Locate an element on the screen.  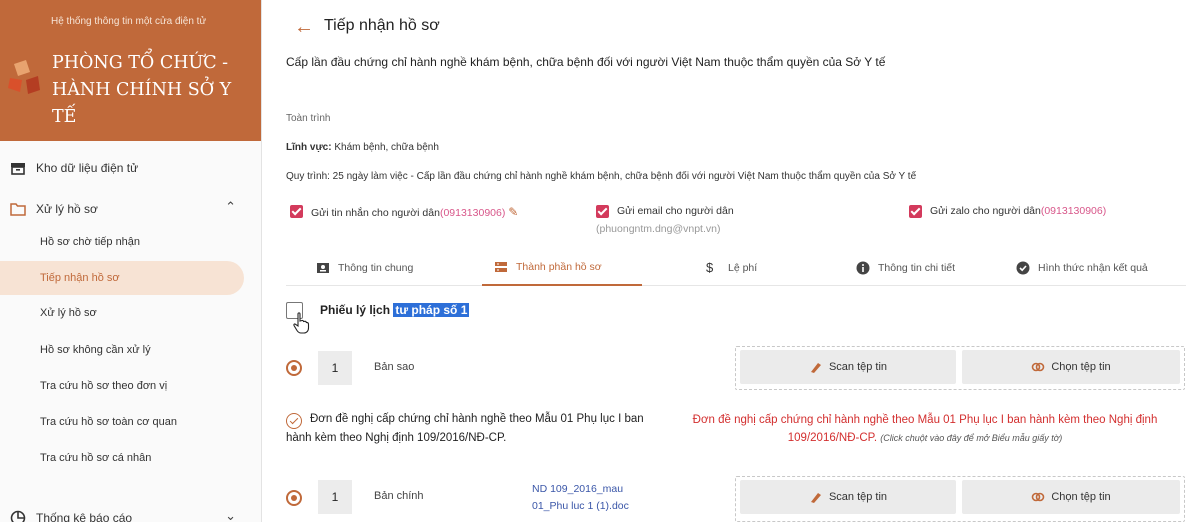
sidebar-subitem-search-personal: Tra cứu hồ sơ cá nhân is located at coordinates (130, 458).